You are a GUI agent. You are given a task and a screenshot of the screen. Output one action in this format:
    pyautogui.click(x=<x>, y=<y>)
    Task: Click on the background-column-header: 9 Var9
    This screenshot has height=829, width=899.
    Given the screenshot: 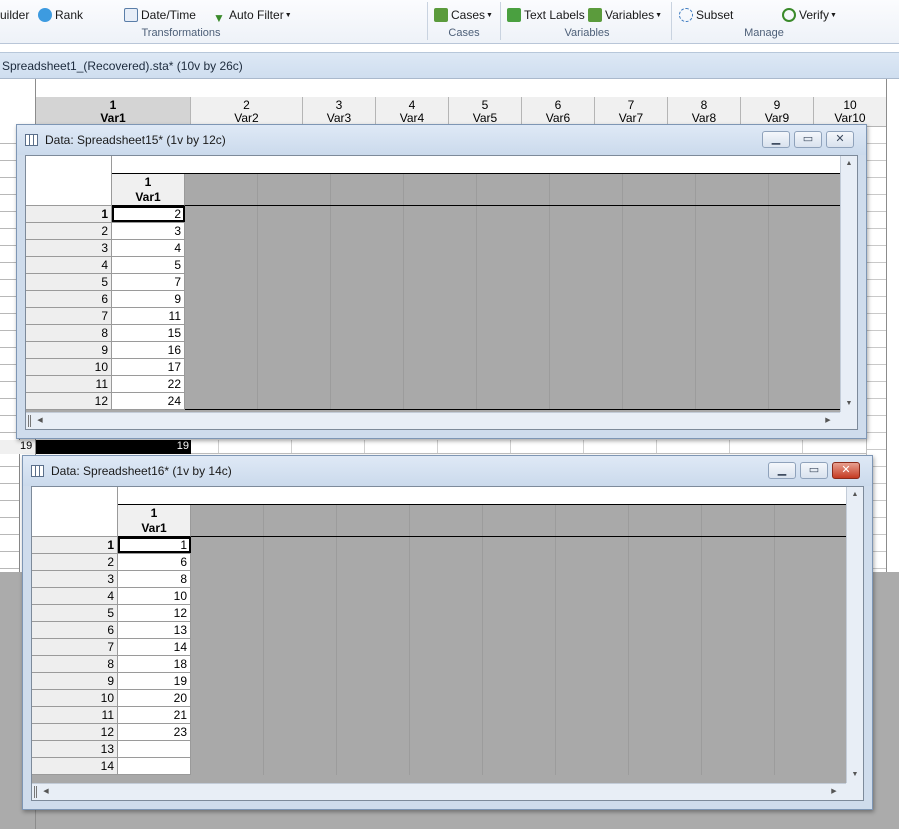 What is the action you would take?
    pyautogui.click(x=777, y=112)
    